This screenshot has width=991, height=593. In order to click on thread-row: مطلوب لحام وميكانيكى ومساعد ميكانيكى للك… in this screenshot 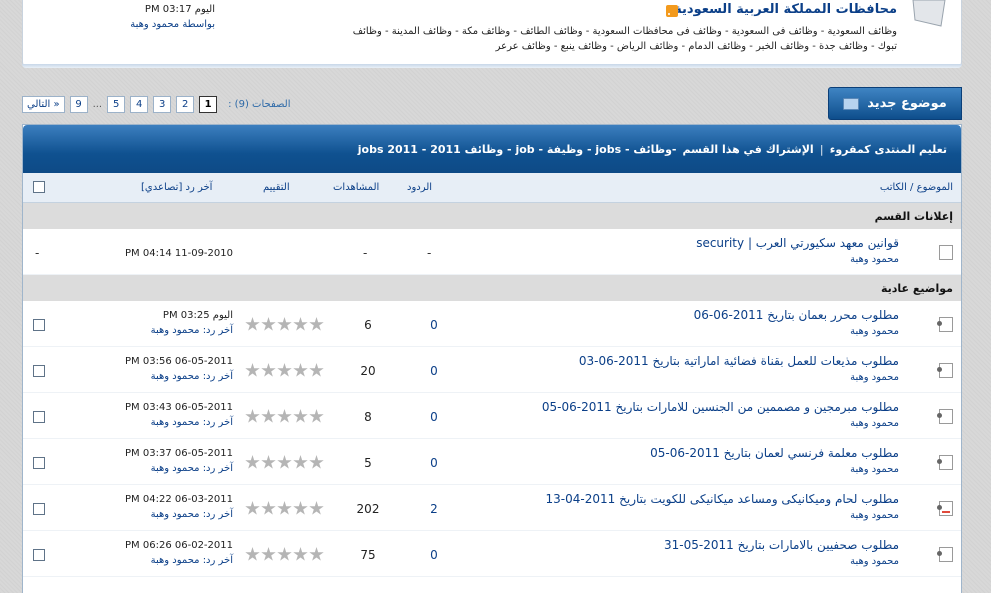, I will do `click(492, 508)`.